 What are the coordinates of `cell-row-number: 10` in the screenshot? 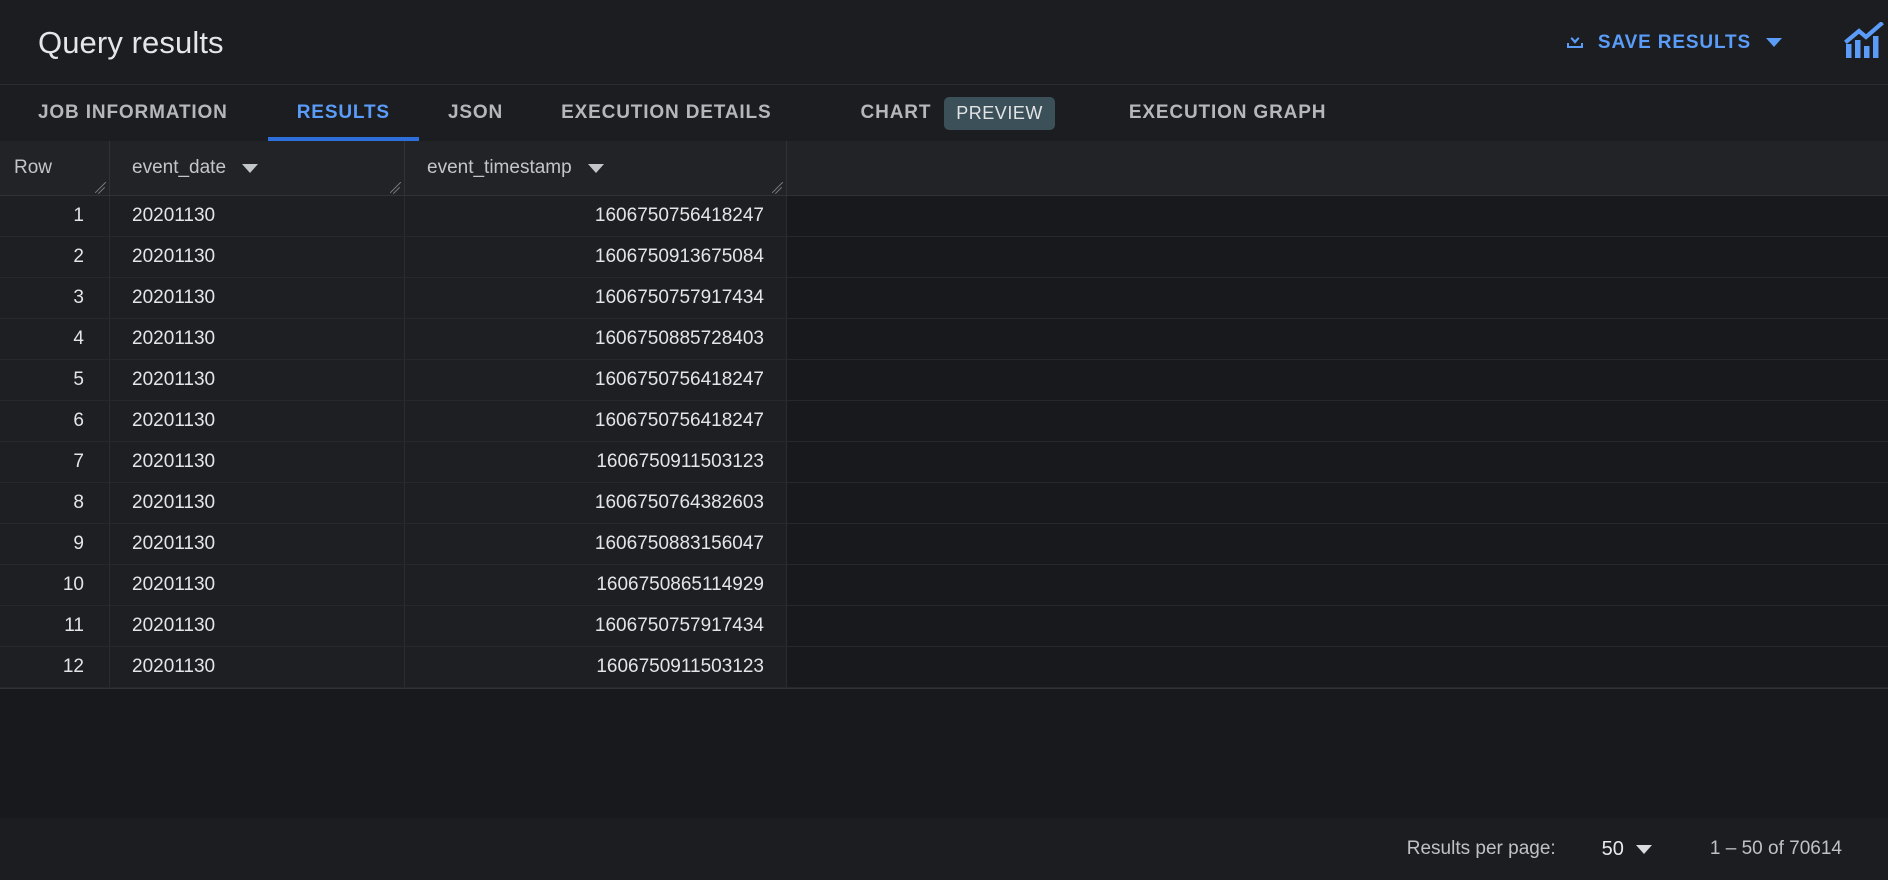 It's located at (55, 585).